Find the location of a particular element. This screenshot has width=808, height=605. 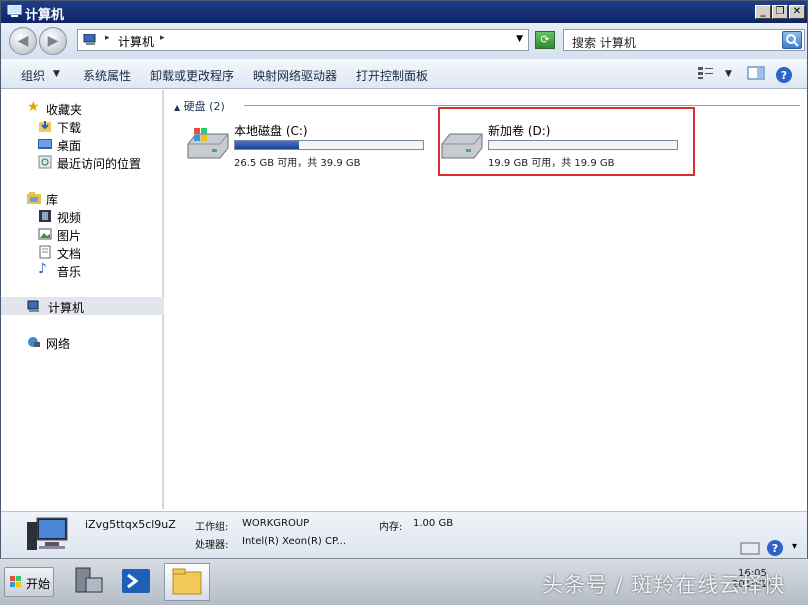

start-label: 开始 is located at coordinates (38, 584).